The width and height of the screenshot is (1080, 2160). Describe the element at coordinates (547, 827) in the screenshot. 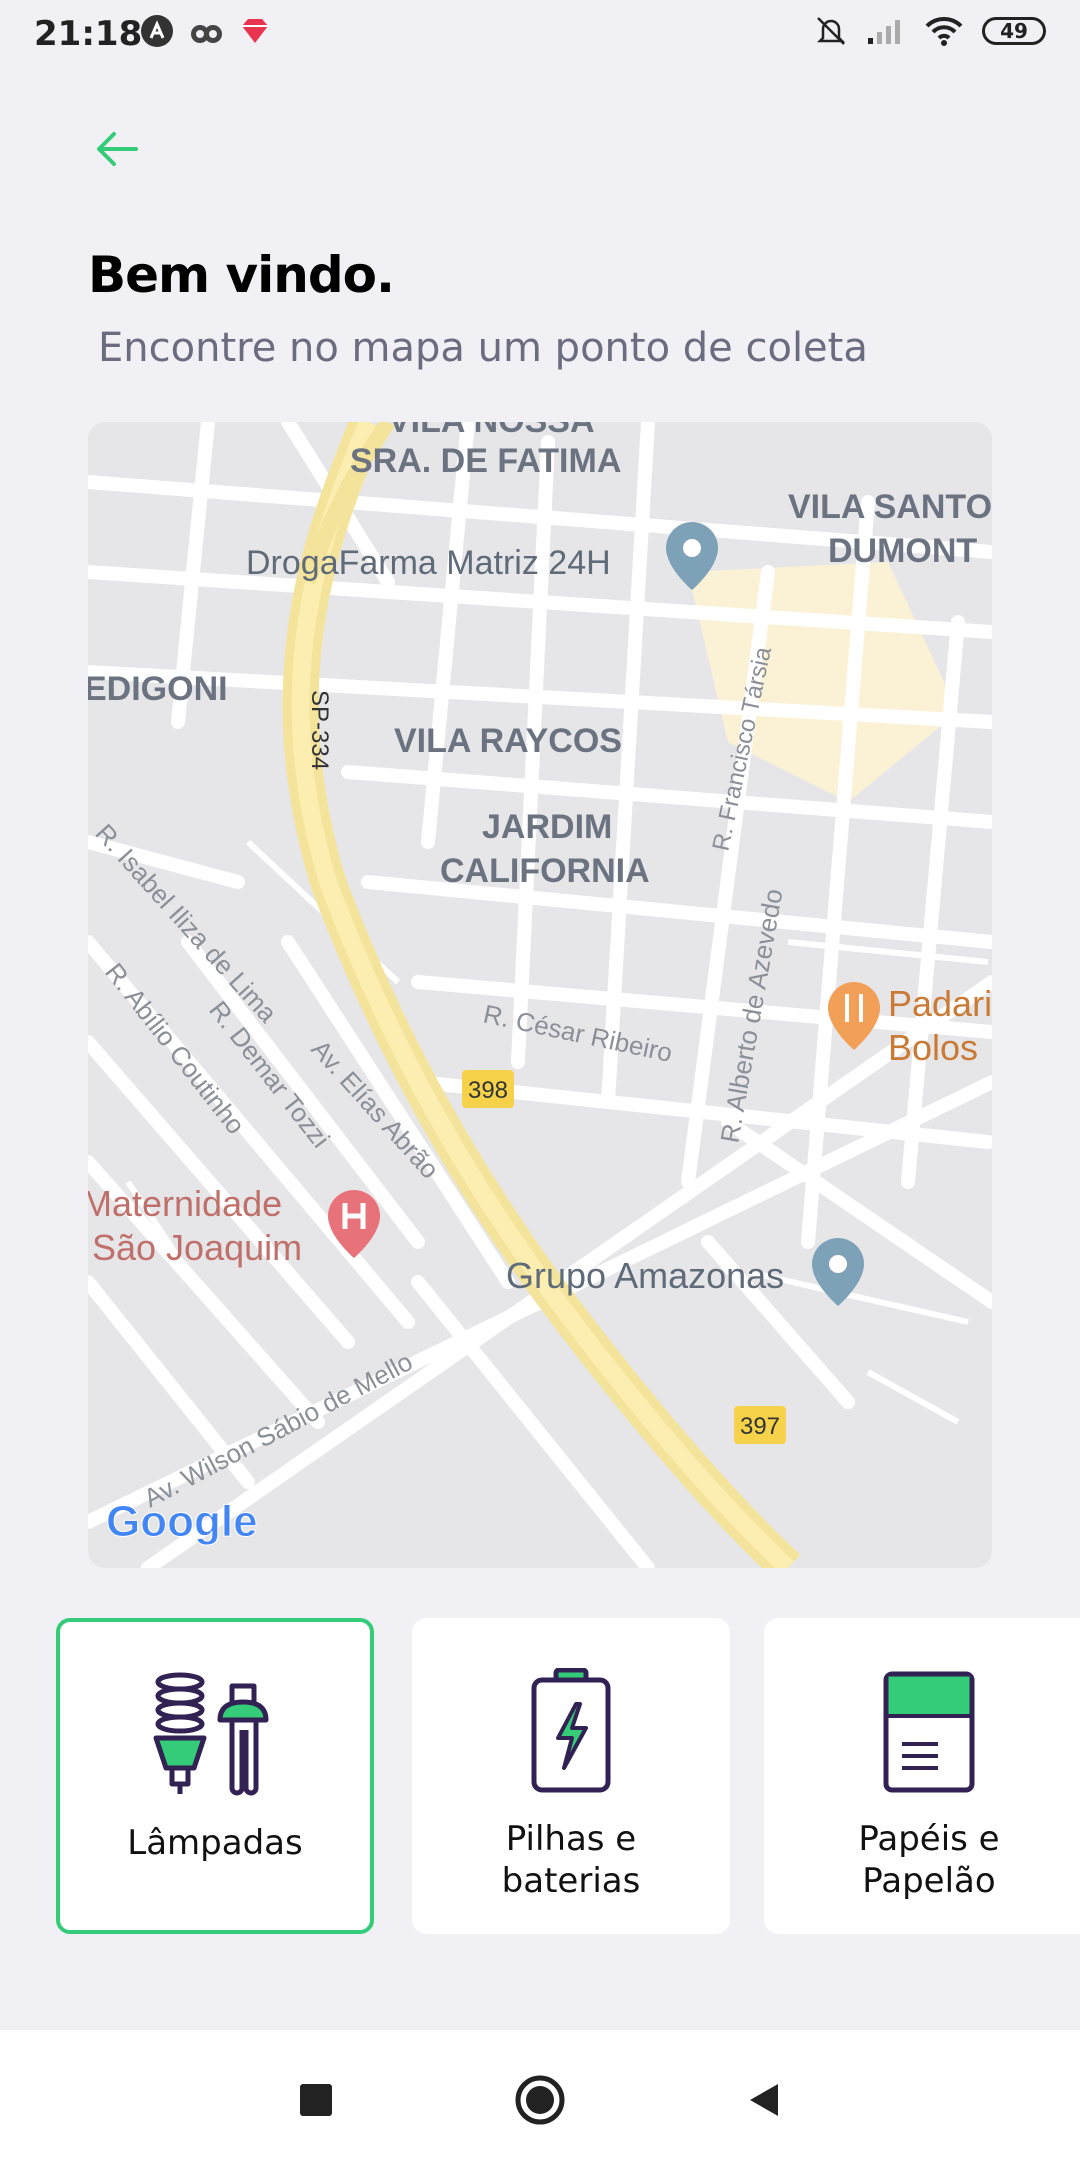

I see `map-label-jardim: JARDIM` at that location.